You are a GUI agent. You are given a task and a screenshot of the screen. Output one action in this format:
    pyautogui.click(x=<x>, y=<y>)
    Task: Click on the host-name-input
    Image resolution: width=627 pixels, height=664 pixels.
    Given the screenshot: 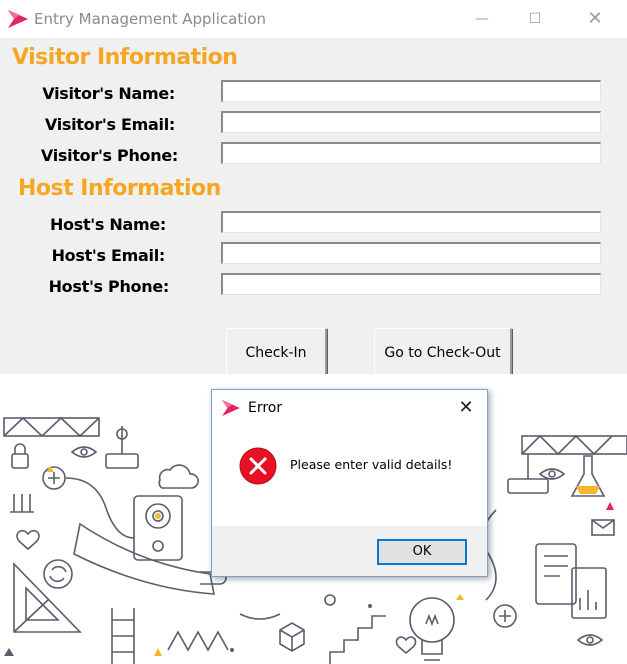 What is the action you would take?
    pyautogui.click(x=411, y=222)
    